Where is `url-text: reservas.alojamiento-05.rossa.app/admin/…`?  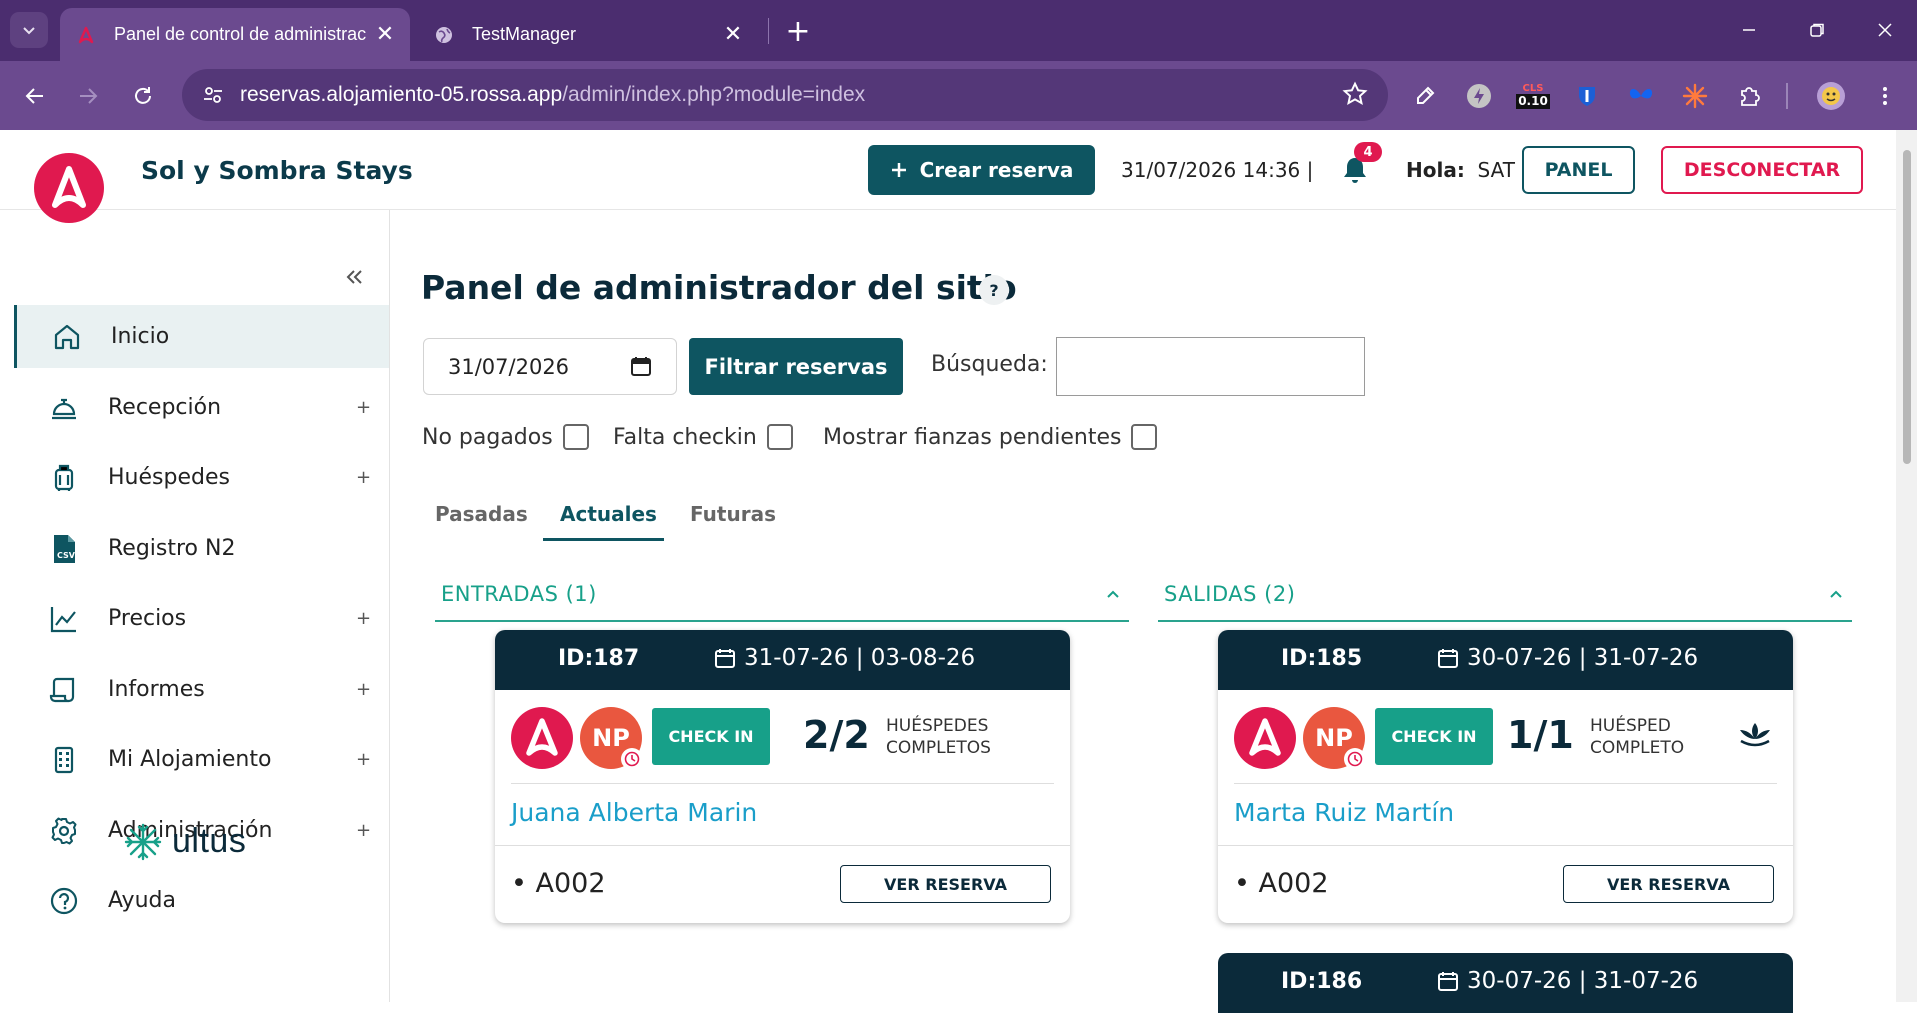 url-text: reservas.alojamiento-05.rossa.app/admin/… is located at coordinates (552, 95).